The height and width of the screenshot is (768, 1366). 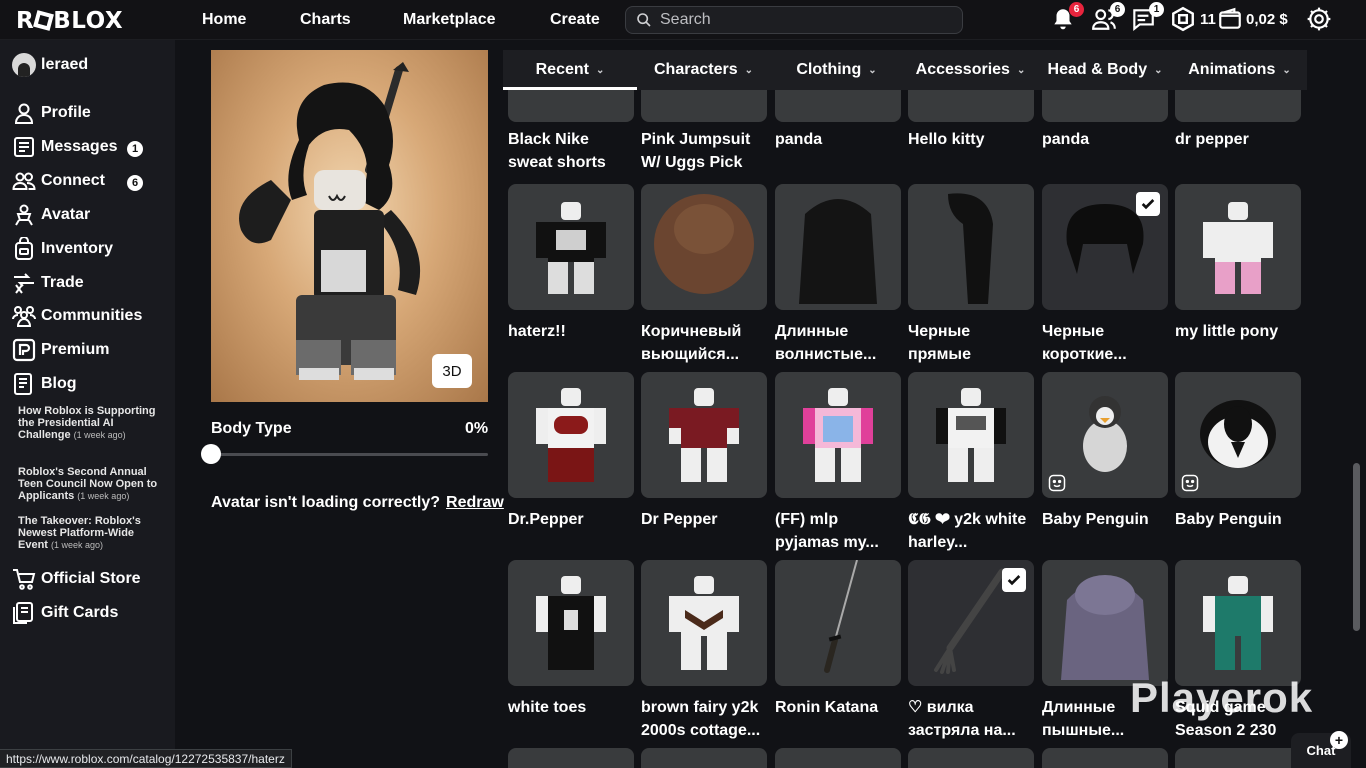 I want to click on sidebar-item-inventory: Inventory, so click(x=87, y=249).